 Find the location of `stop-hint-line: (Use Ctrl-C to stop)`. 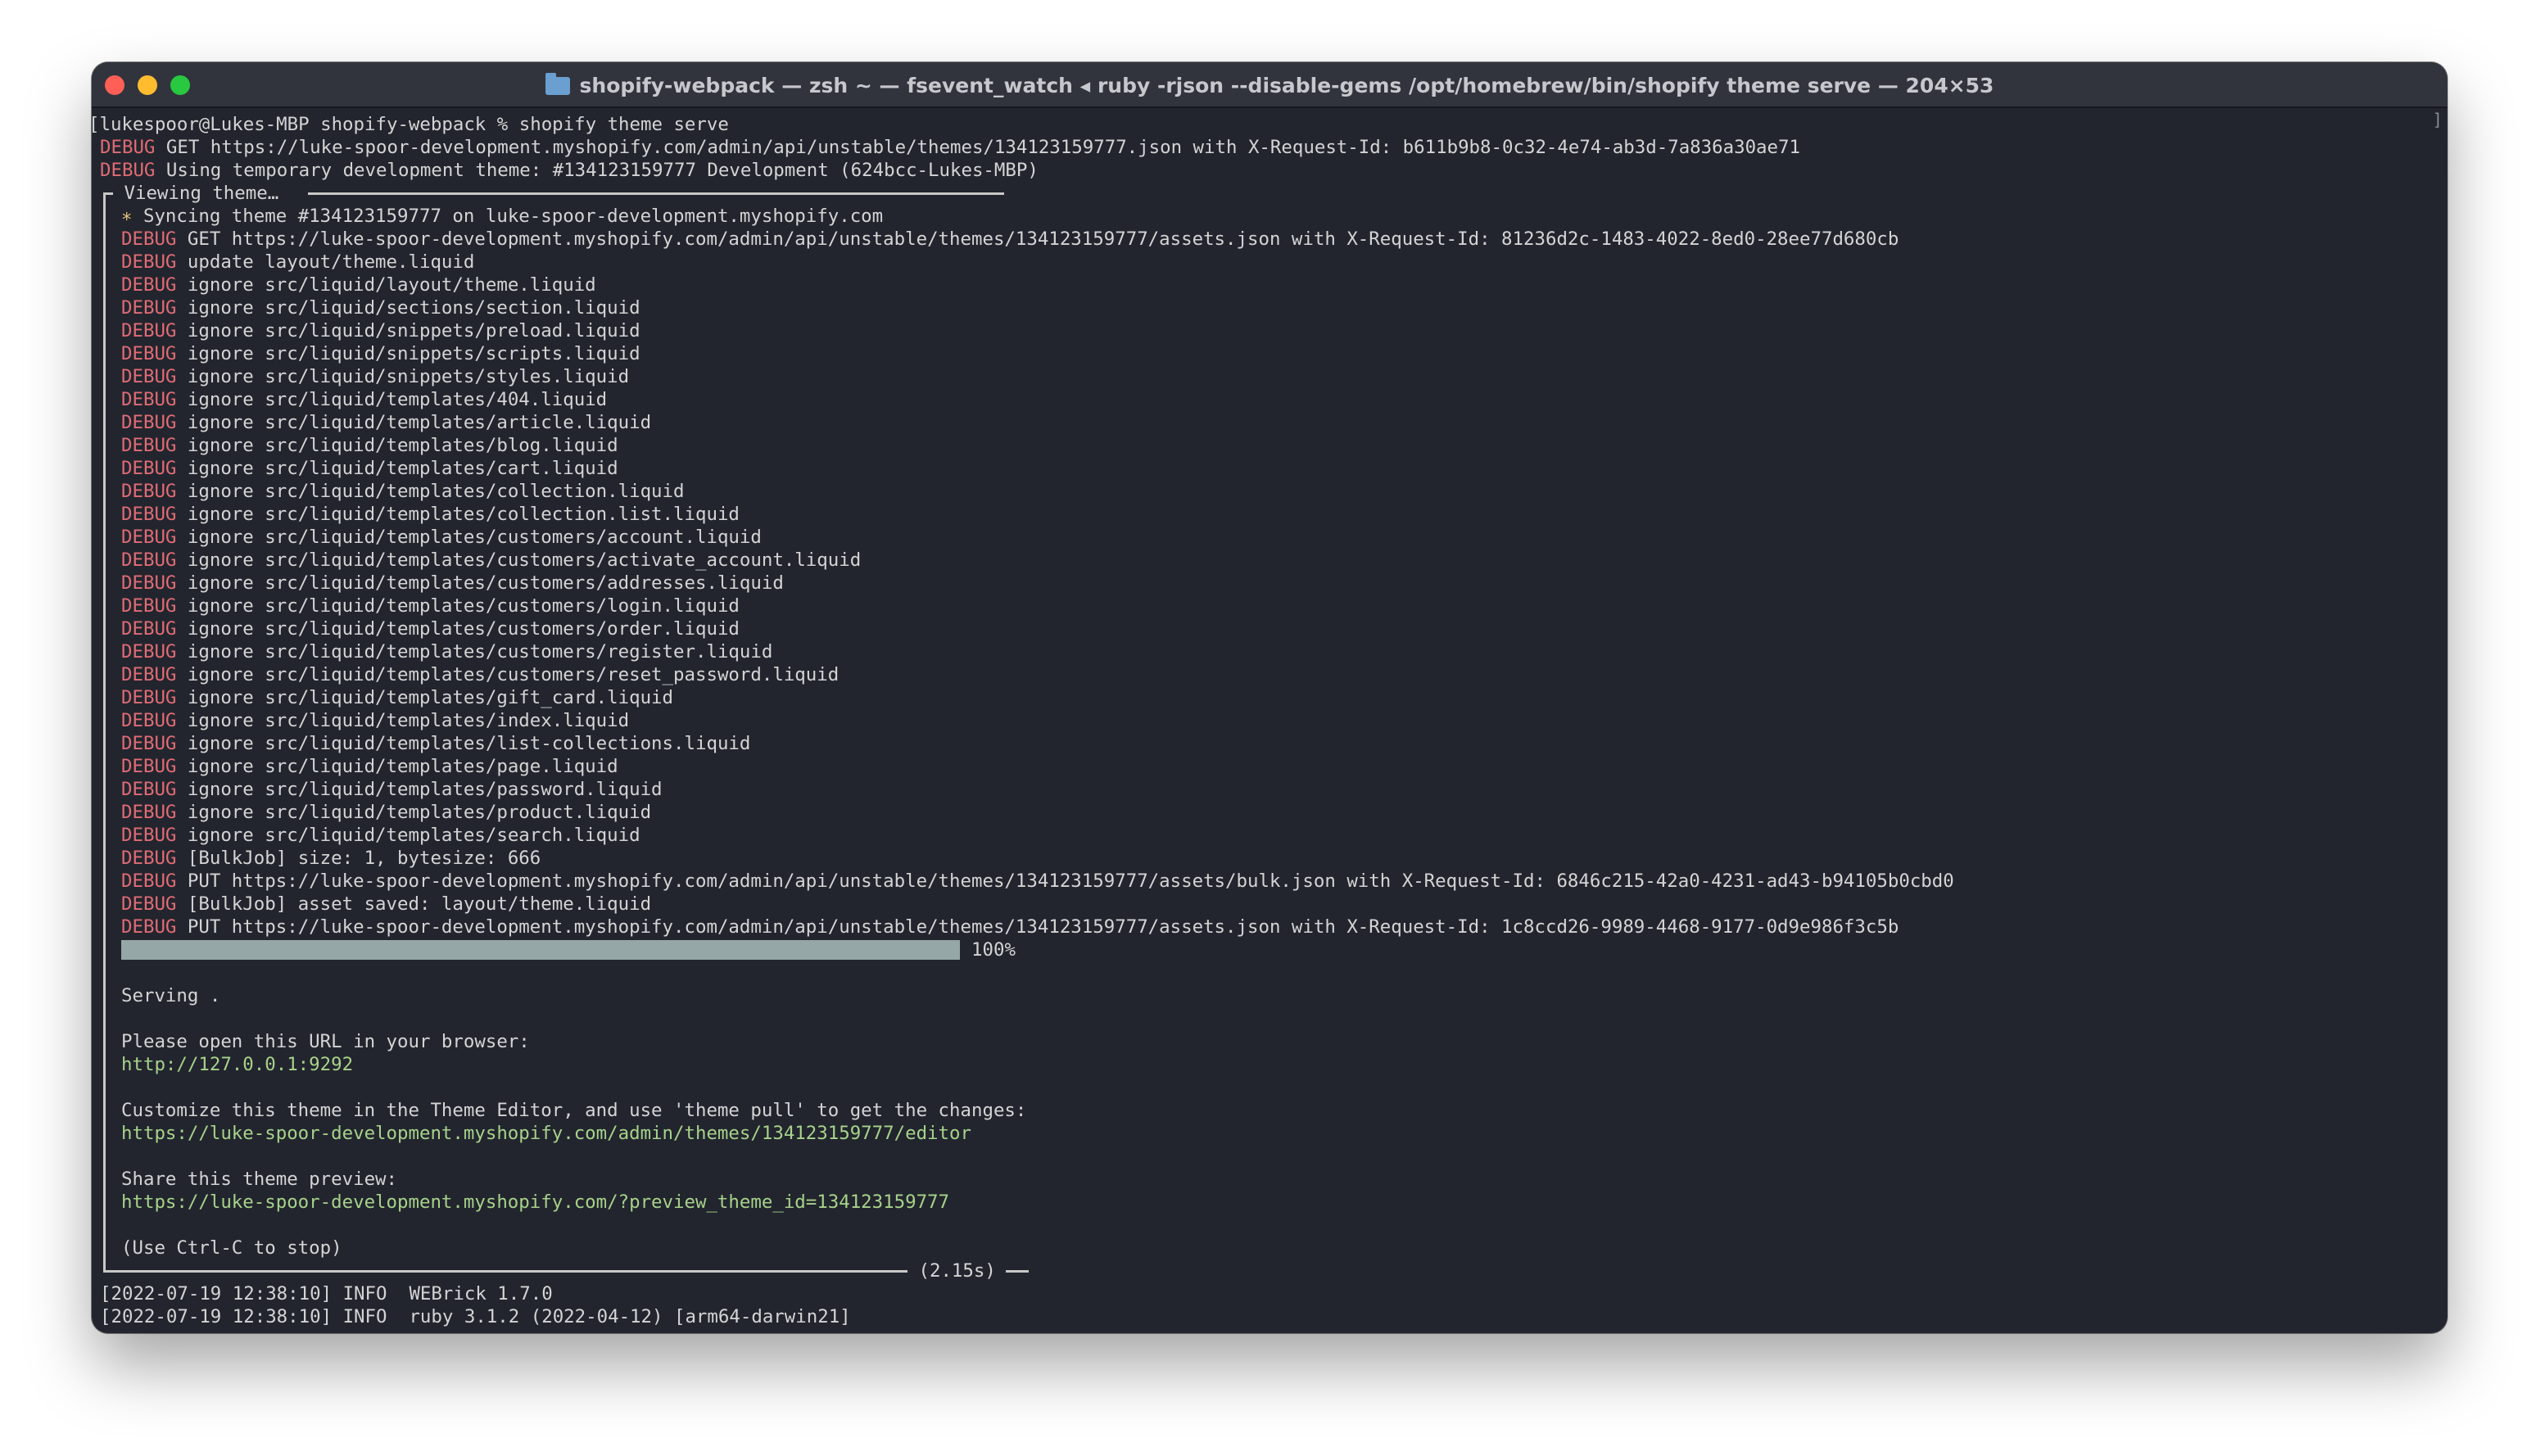

stop-hint-line: (Use Ctrl-C to stop) is located at coordinates (231, 1248).